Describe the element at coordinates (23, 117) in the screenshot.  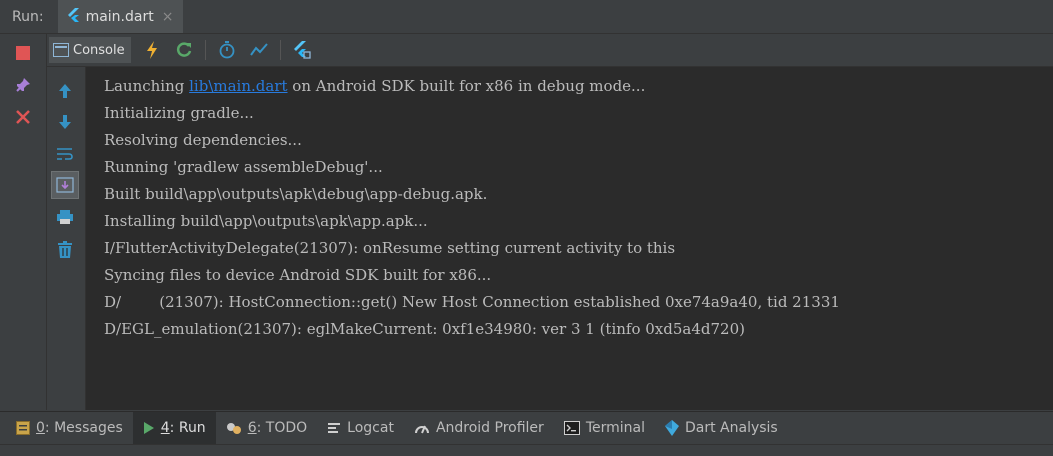
I see `close-icon` at that location.